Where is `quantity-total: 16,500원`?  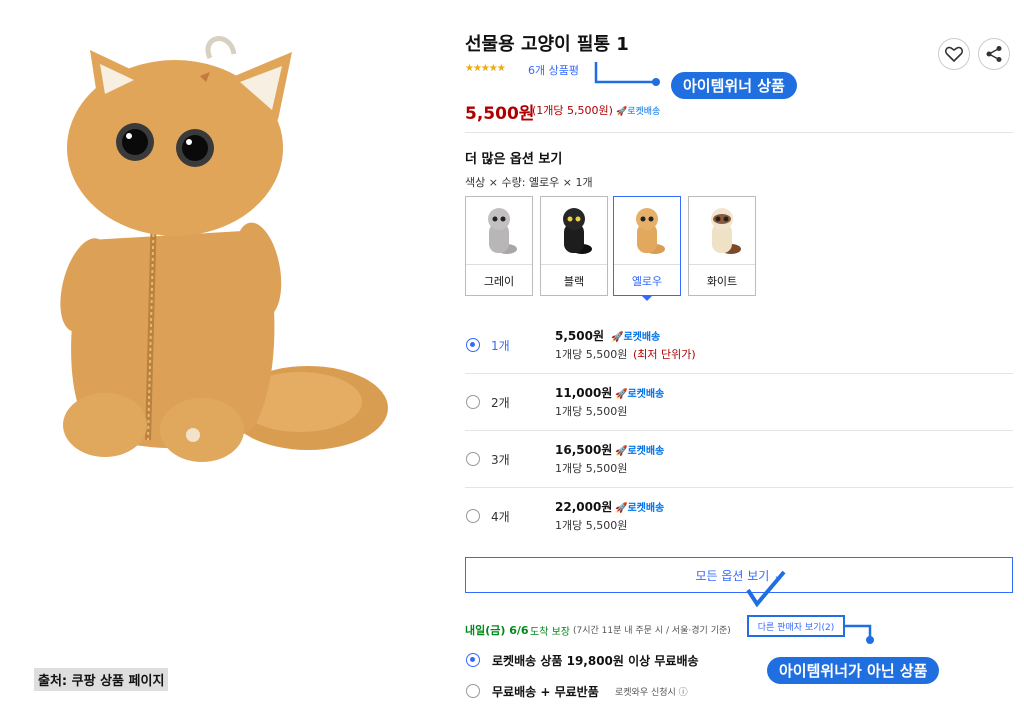 quantity-total: 16,500원 is located at coordinates (584, 450).